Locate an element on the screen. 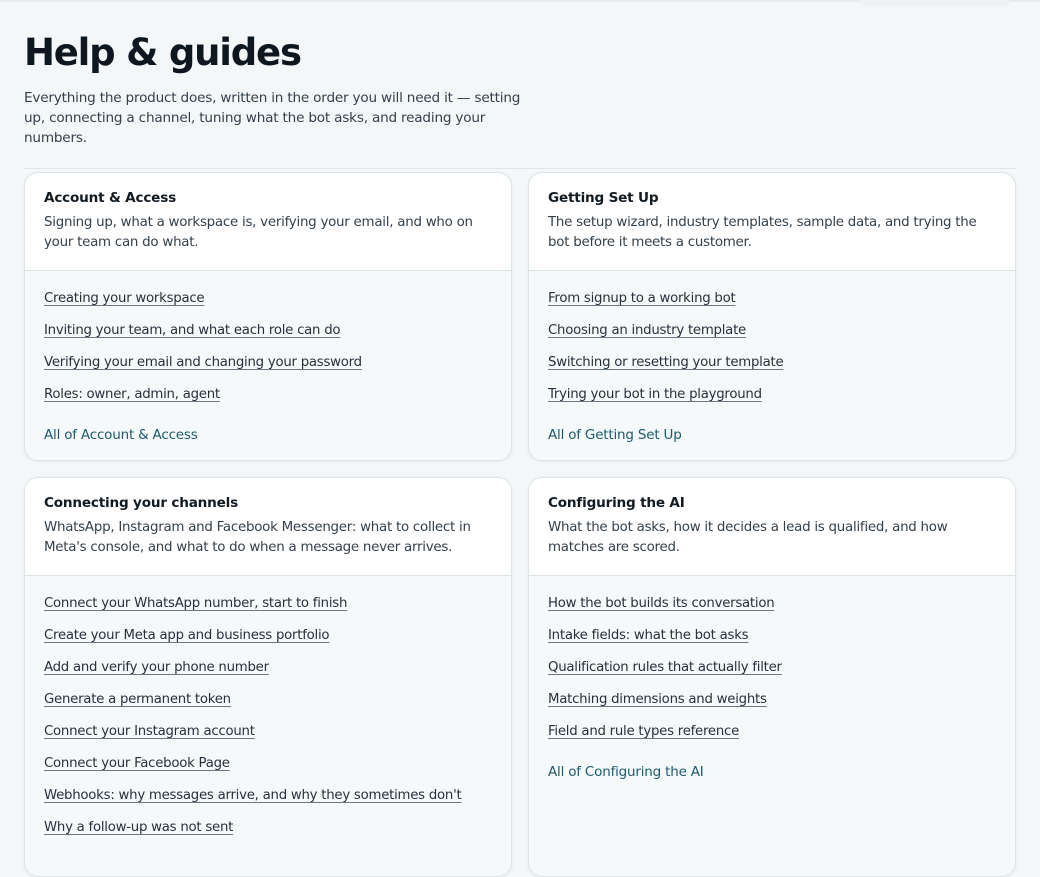 The image size is (1040, 877). guide-link: Field and rule types reference is located at coordinates (772, 738).